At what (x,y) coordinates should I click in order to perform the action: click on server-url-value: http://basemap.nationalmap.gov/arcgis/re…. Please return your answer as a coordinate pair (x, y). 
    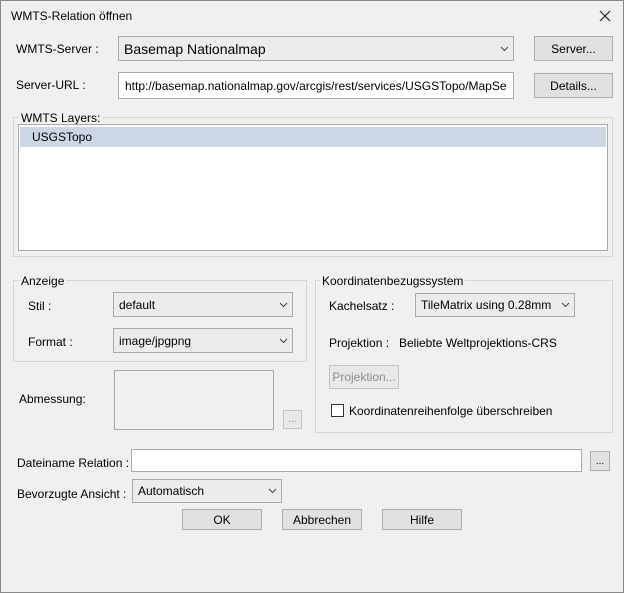
    Looking at the image, I should click on (316, 85).